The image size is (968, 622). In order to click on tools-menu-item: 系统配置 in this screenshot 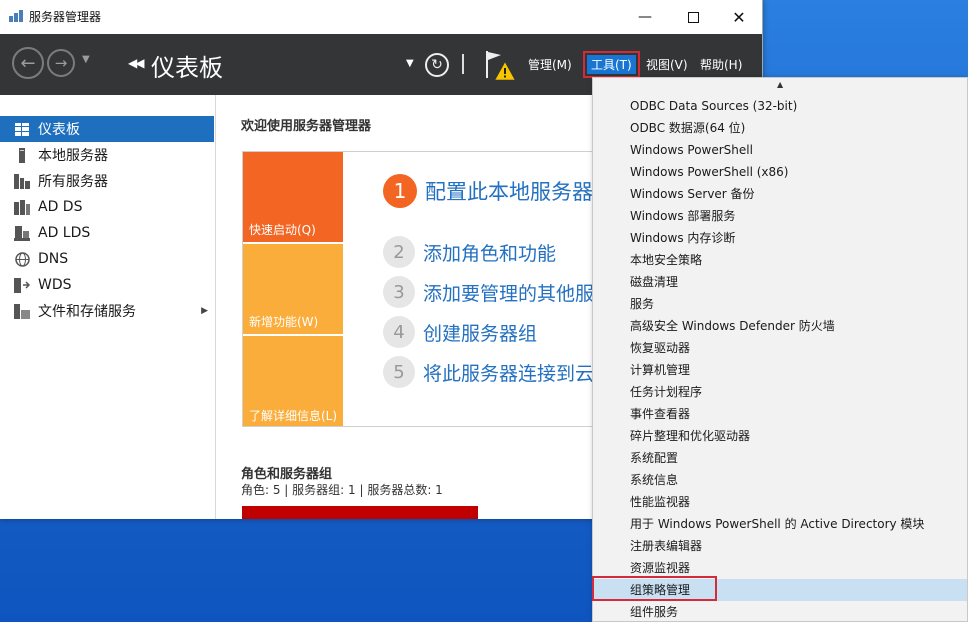, I will do `click(780, 458)`.